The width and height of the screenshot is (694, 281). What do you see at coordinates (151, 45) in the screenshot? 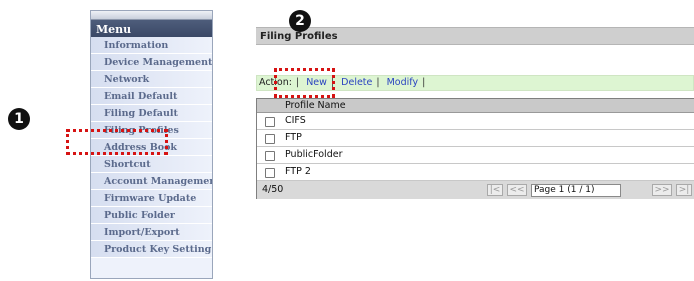
I see `menu-item-information: Information` at bounding box center [151, 45].